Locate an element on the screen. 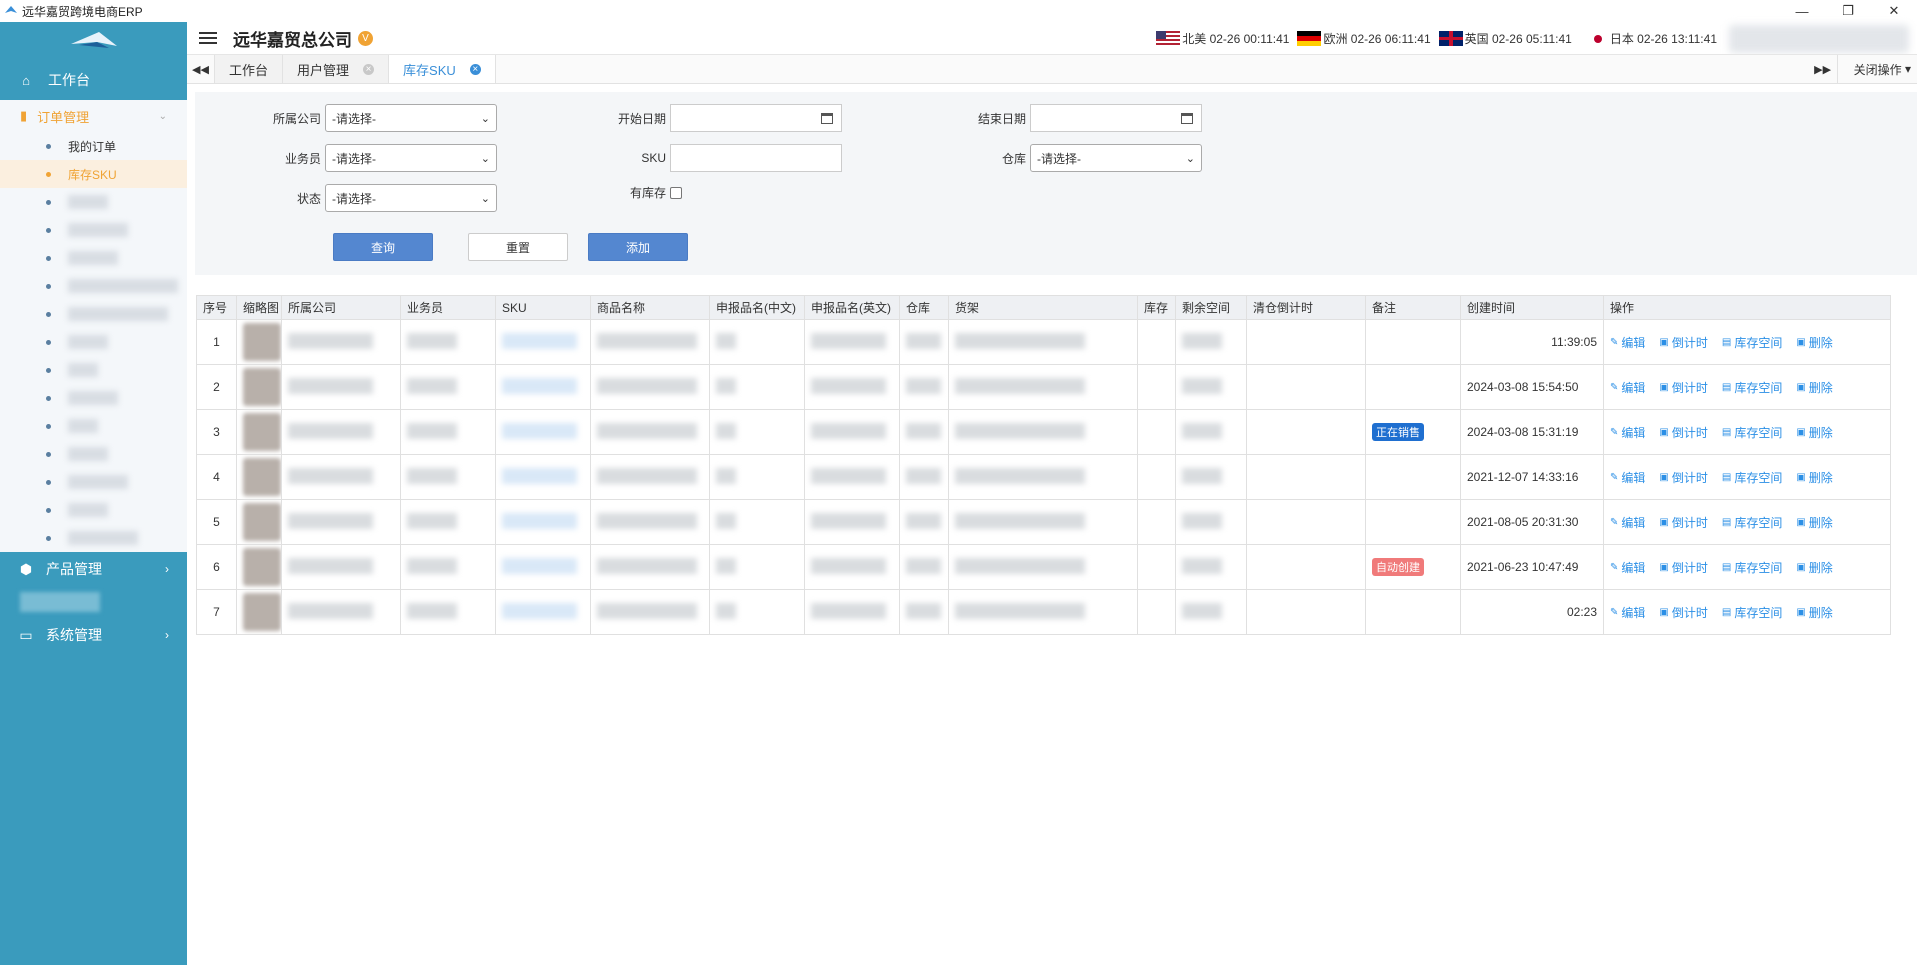 Image resolution: width=1917 pixels, height=965 pixels. declared-name-cn-cell is located at coordinates (757, 522).